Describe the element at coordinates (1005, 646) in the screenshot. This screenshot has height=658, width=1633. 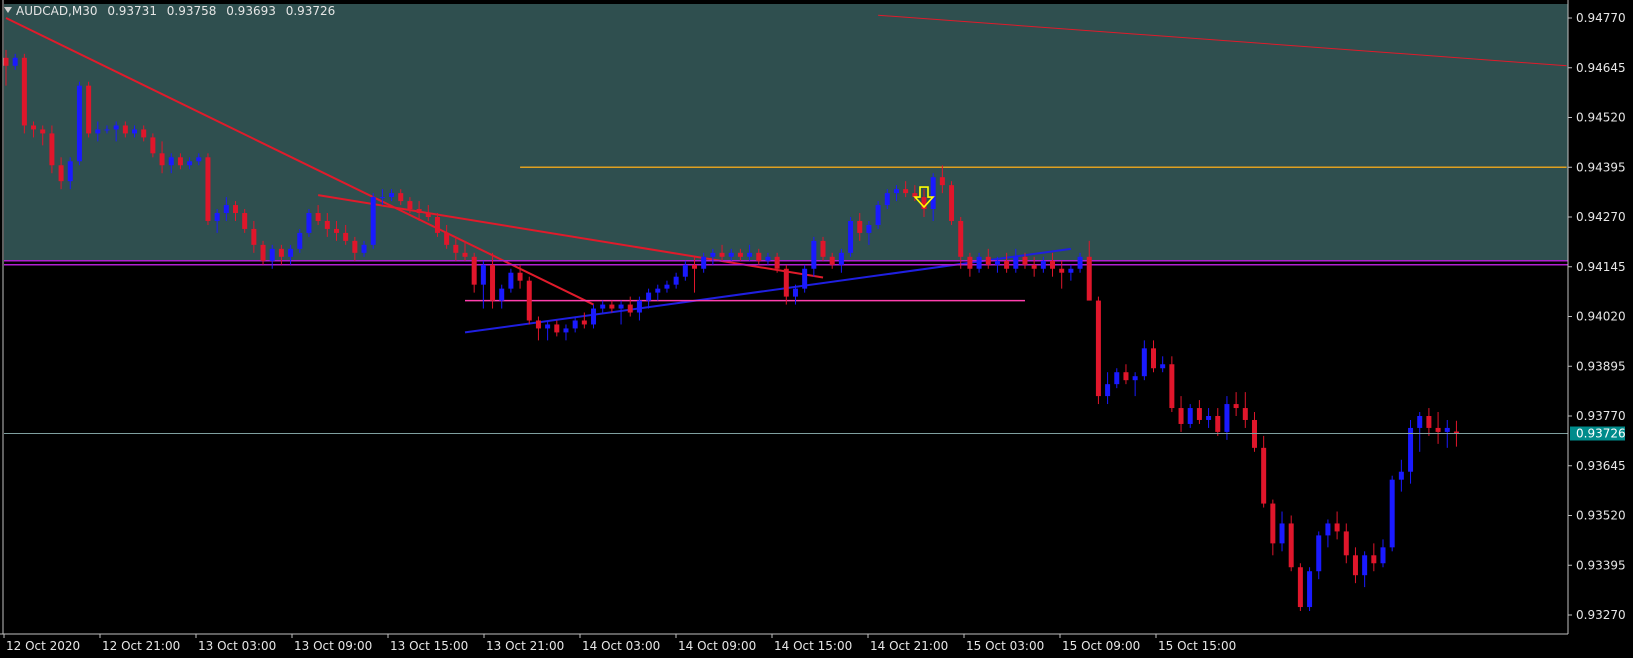
I see `x-tick-label: 15 Oct 03:00` at that location.